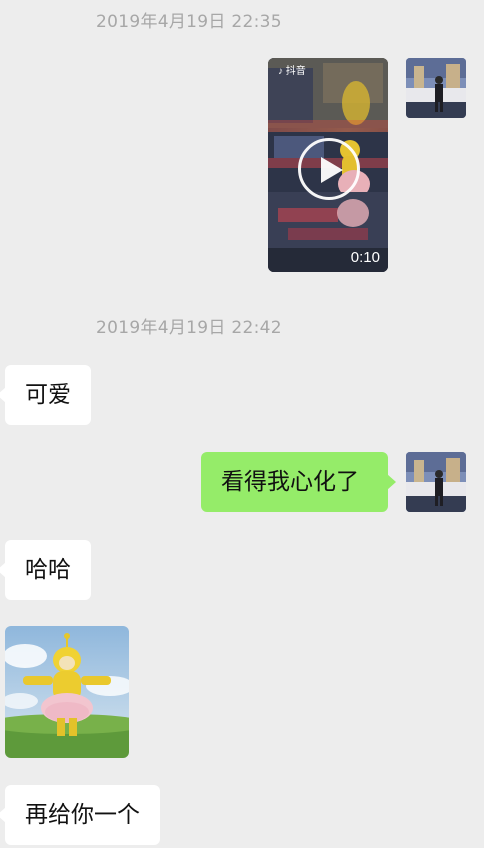 This screenshot has width=484, height=848. I want to click on video-source-label: 抖音, so click(295, 71).